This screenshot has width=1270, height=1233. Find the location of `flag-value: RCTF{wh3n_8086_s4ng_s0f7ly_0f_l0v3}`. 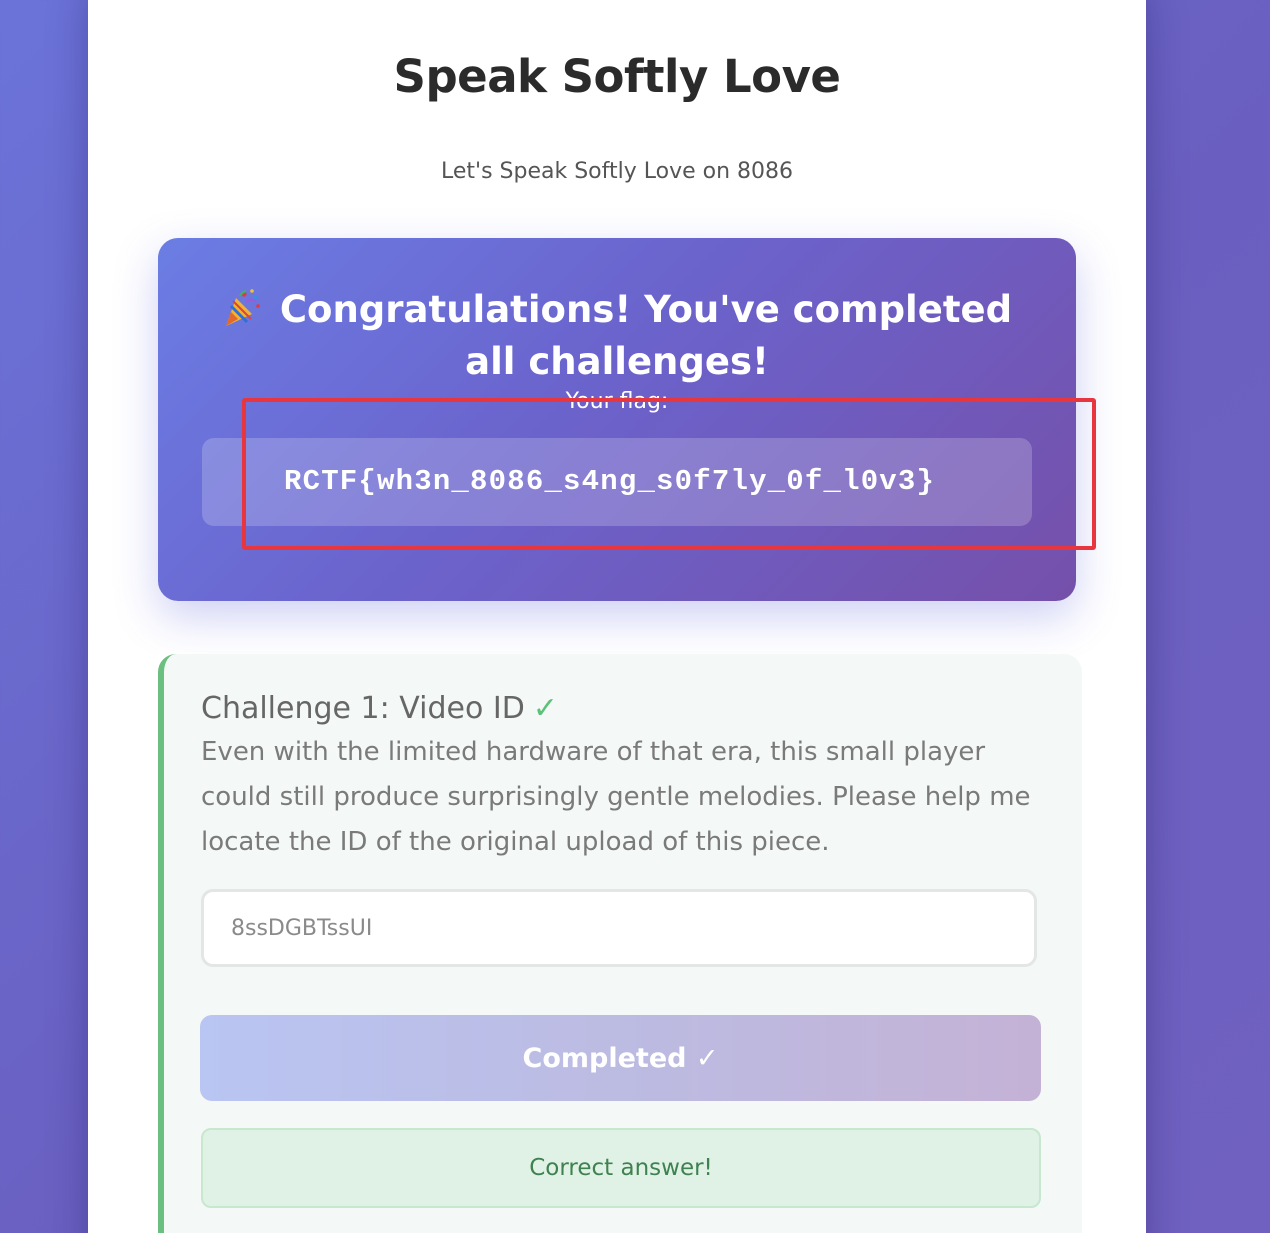

flag-value: RCTF{wh3n_8086_s4ng_s0f7ly_0f_l0v3} is located at coordinates (609, 482).